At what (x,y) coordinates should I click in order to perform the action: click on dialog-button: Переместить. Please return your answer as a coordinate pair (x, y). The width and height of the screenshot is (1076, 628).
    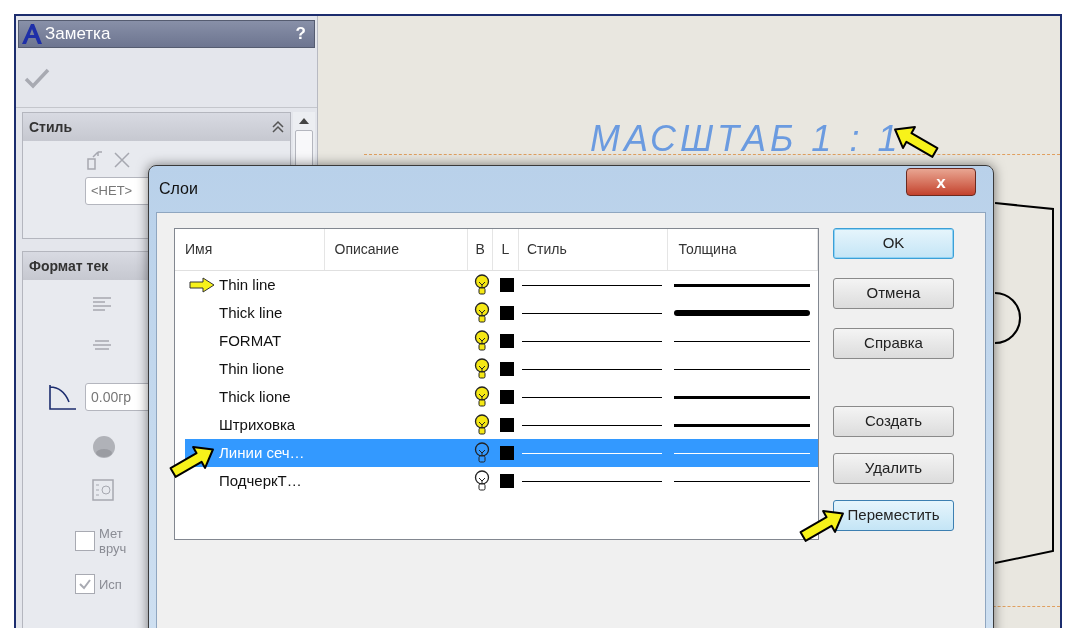
    Looking at the image, I should click on (893, 515).